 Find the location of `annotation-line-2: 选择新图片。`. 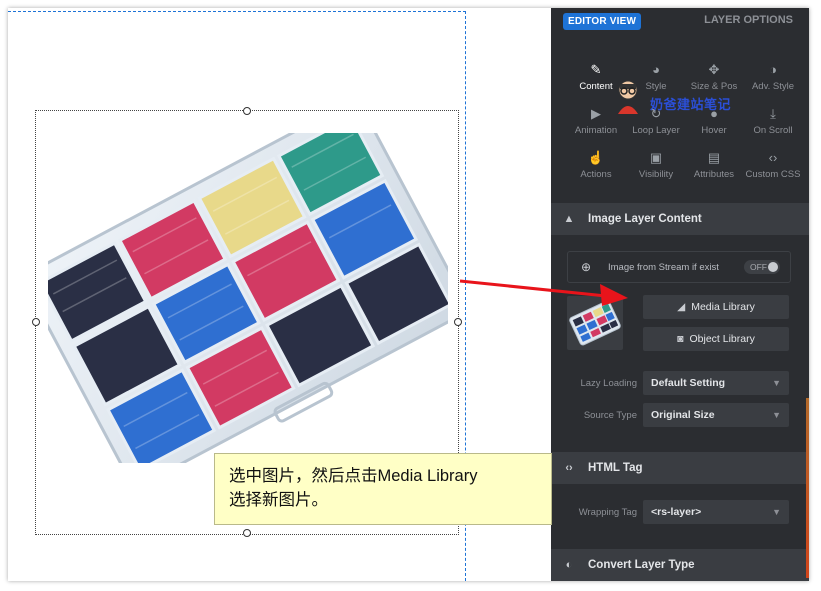

annotation-line-2: 选择新图片。 is located at coordinates (278, 500).